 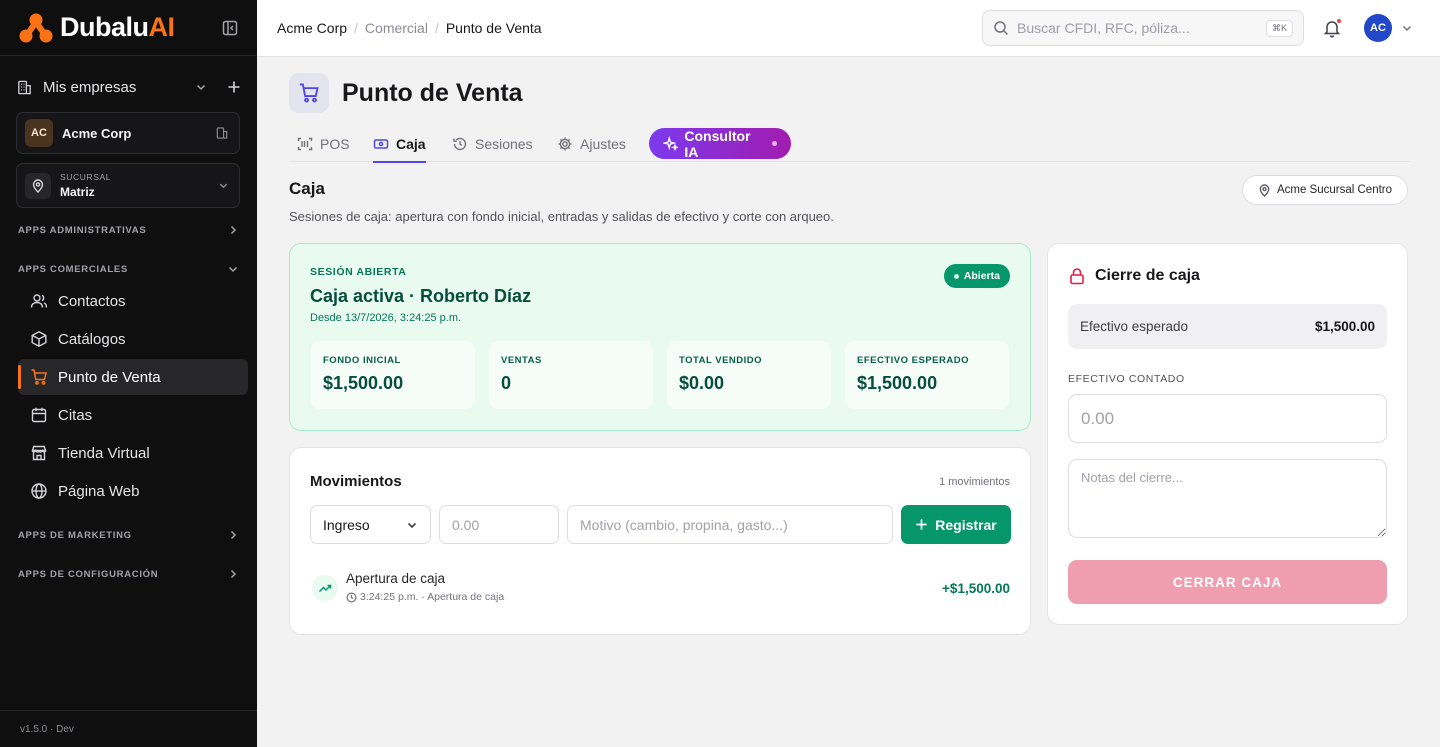 I want to click on session-title: Caja activa · Roberto Díaz, so click(x=421, y=296).